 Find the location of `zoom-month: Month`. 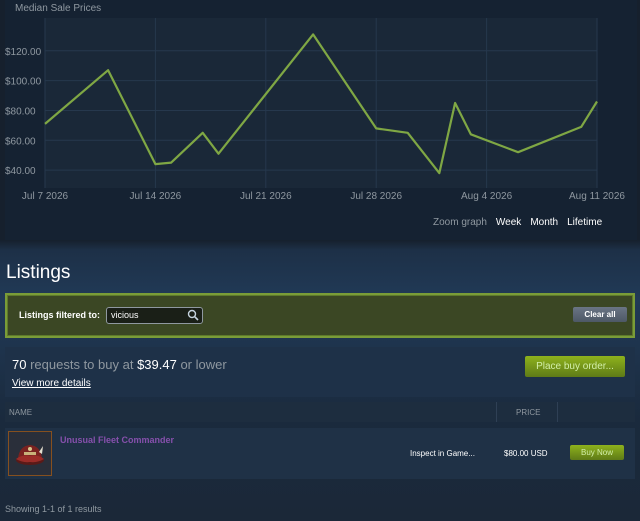

zoom-month: Month is located at coordinates (544, 222).